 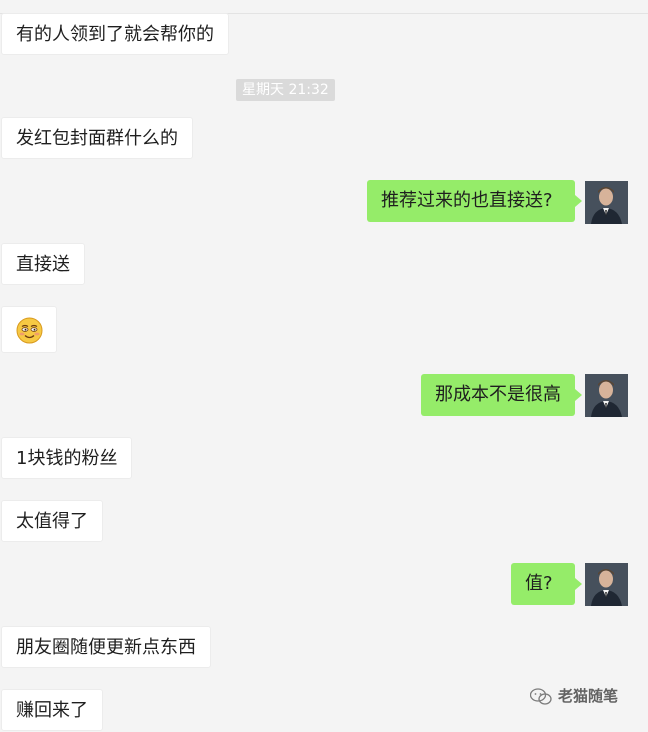 I want to click on message-text: 太值得了, so click(x=52, y=521).